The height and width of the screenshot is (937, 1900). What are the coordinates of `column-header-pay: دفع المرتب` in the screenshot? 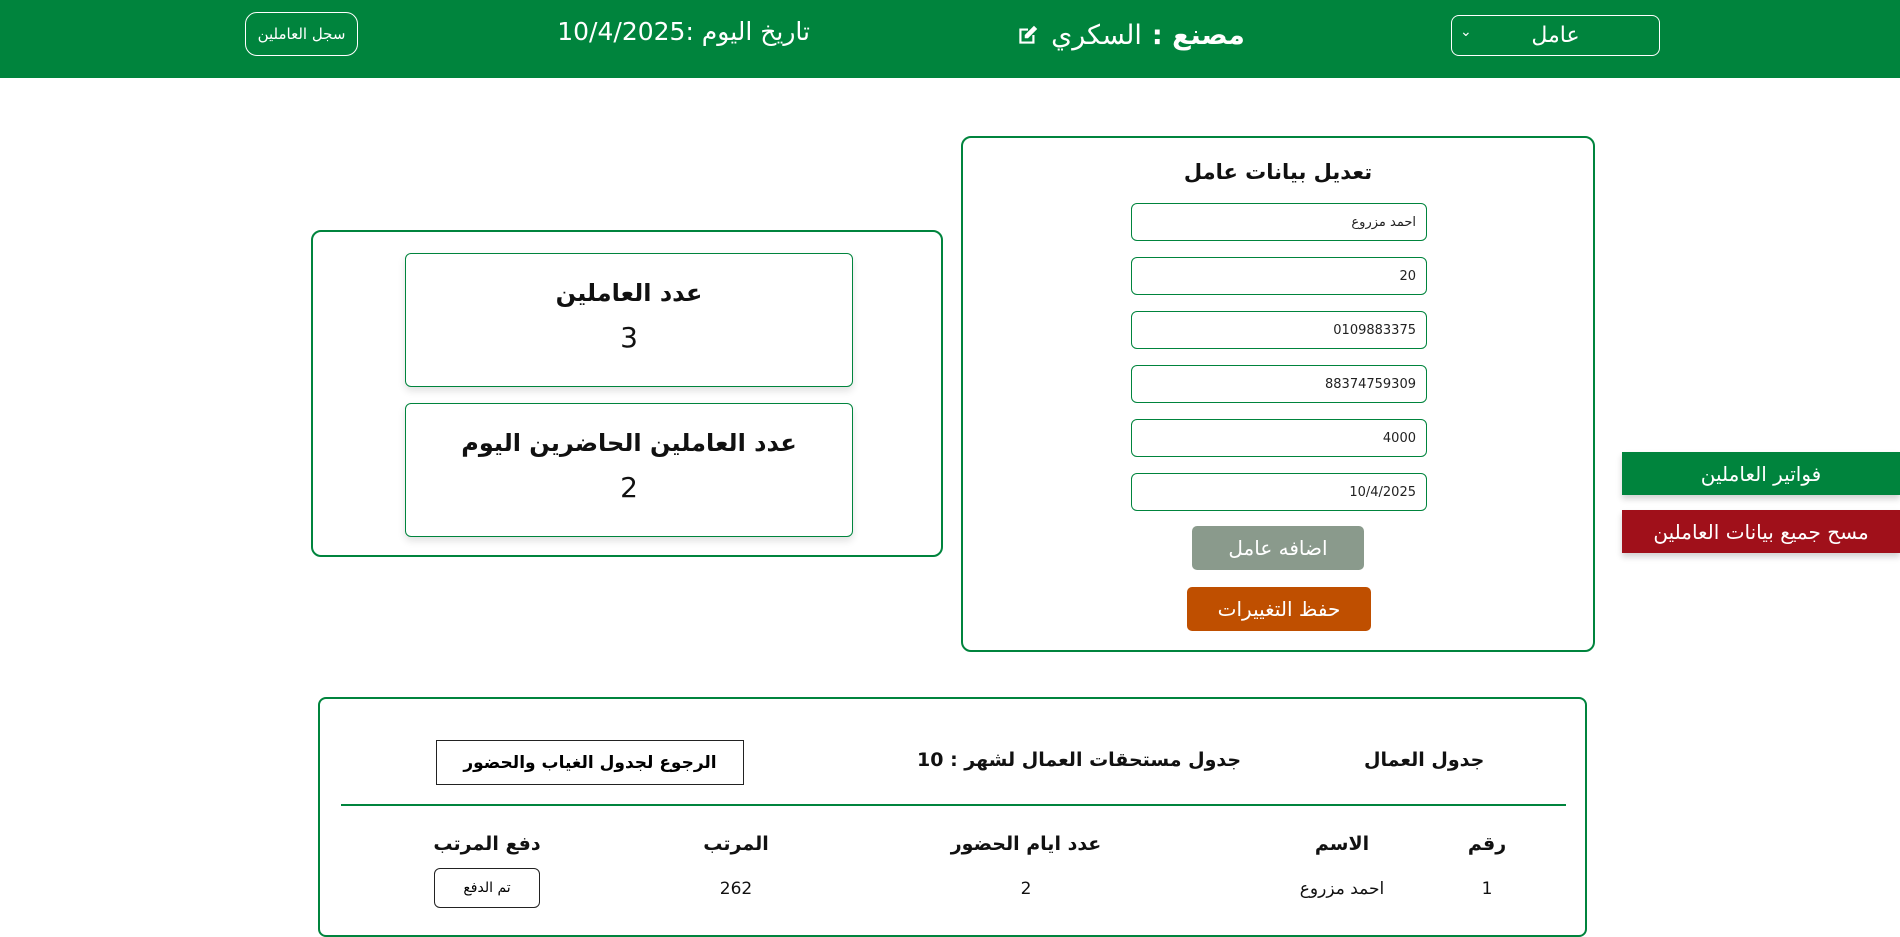 It's located at (487, 844).